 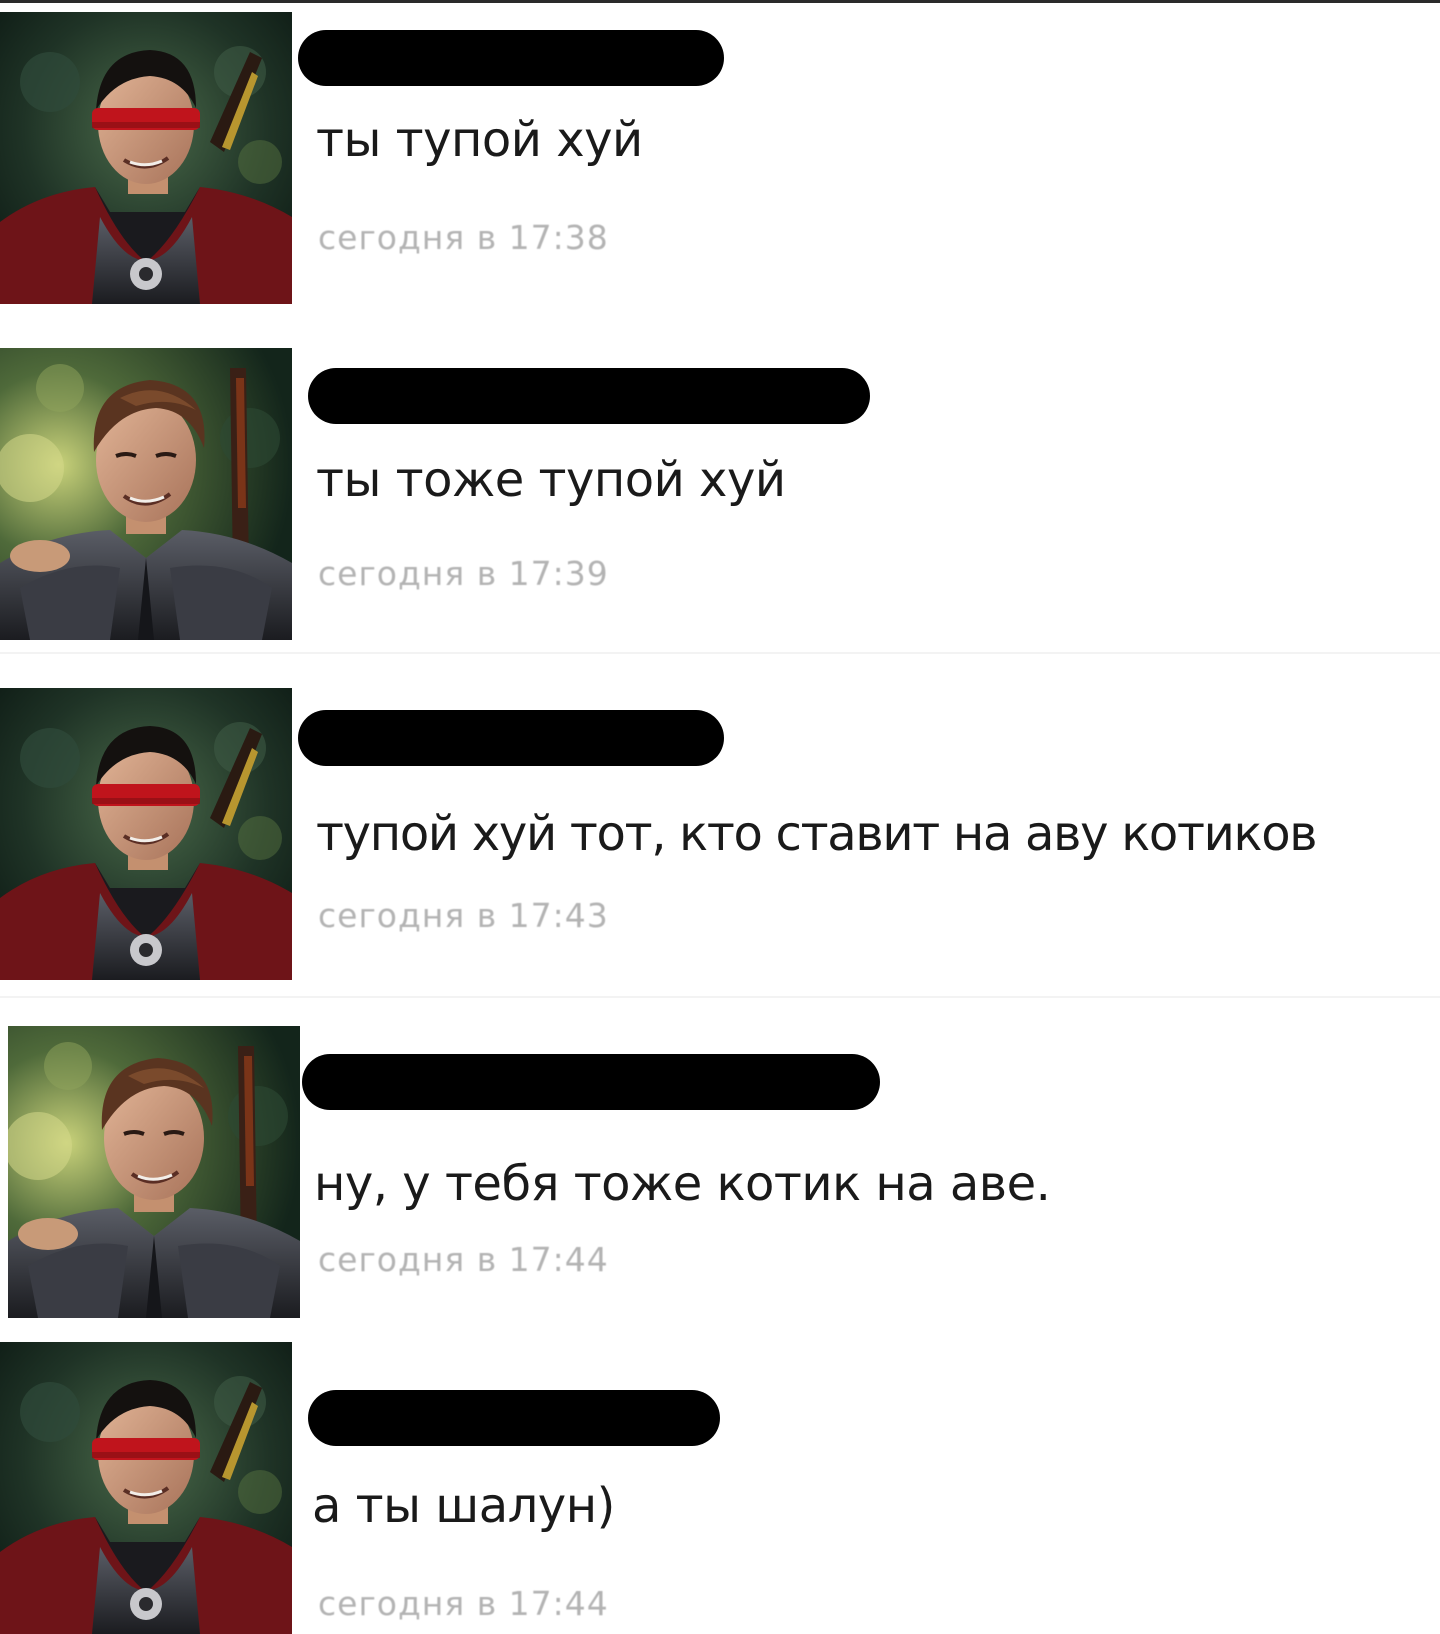 I want to click on message-text: ты тоже тупой хуй, so click(x=551, y=480).